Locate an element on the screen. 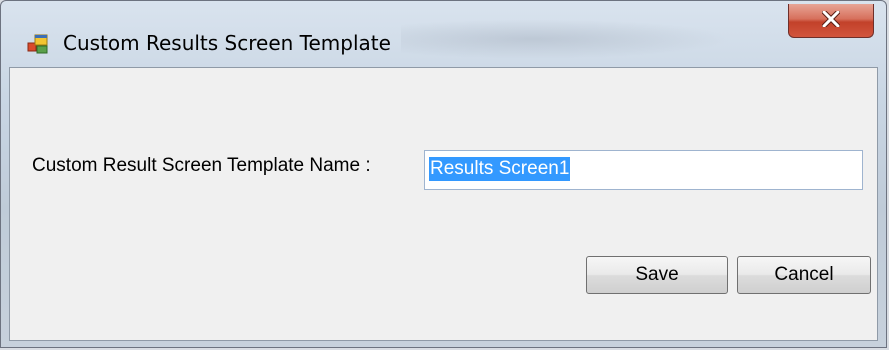 This screenshot has height=350, width=889. close-button is located at coordinates (831, 21).